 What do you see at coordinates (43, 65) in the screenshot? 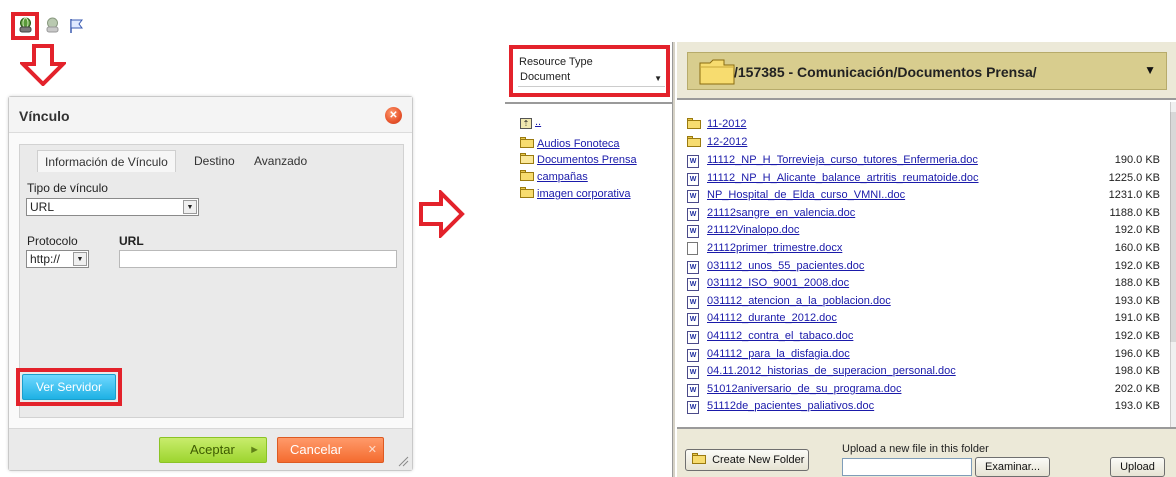
I see `down-arrow-annotation` at bounding box center [43, 65].